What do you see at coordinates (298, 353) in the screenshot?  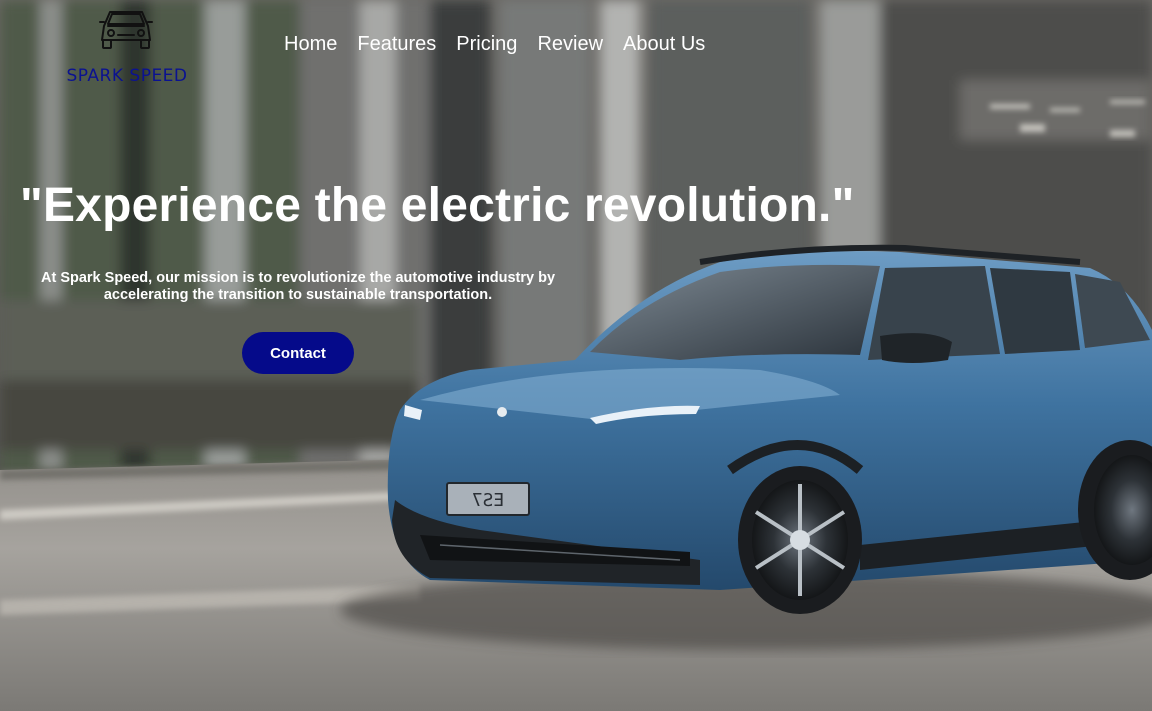 I see `contact-button: Contact` at bounding box center [298, 353].